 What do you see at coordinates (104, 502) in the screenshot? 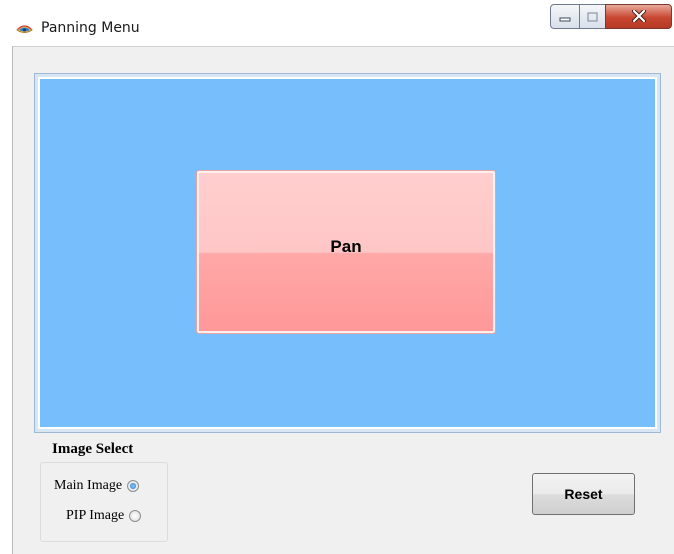
I see `image-select-group` at bounding box center [104, 502].